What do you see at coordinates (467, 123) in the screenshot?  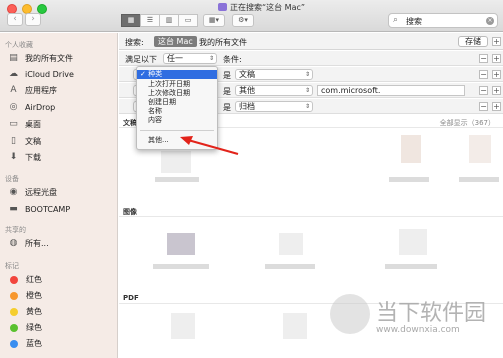 I see `show-all-link: 全部显示（367）` at bounding box center [467, 123].